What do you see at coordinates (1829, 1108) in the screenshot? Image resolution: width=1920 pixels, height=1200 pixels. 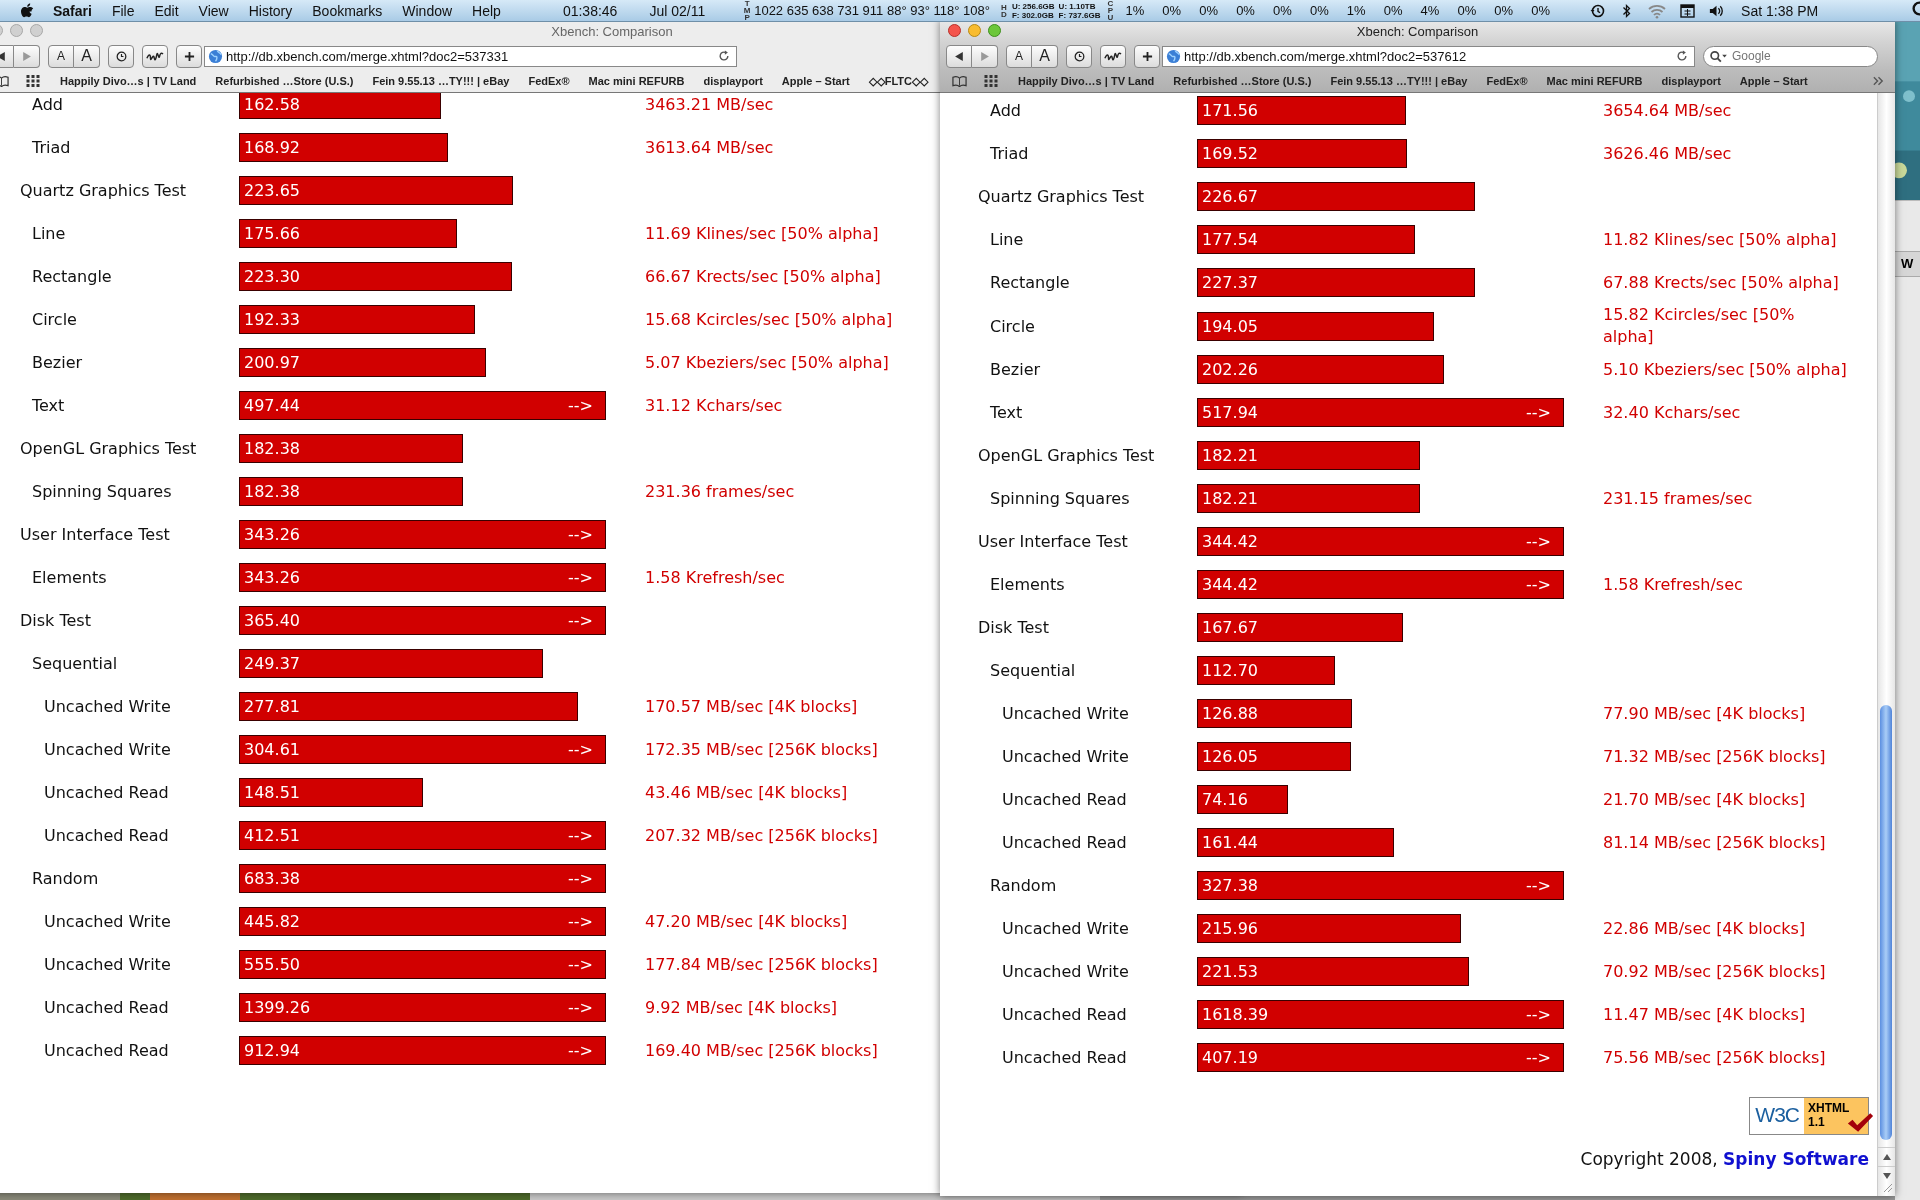 I see `badge-label: XHTML` at bounding box center [1829, 1108].